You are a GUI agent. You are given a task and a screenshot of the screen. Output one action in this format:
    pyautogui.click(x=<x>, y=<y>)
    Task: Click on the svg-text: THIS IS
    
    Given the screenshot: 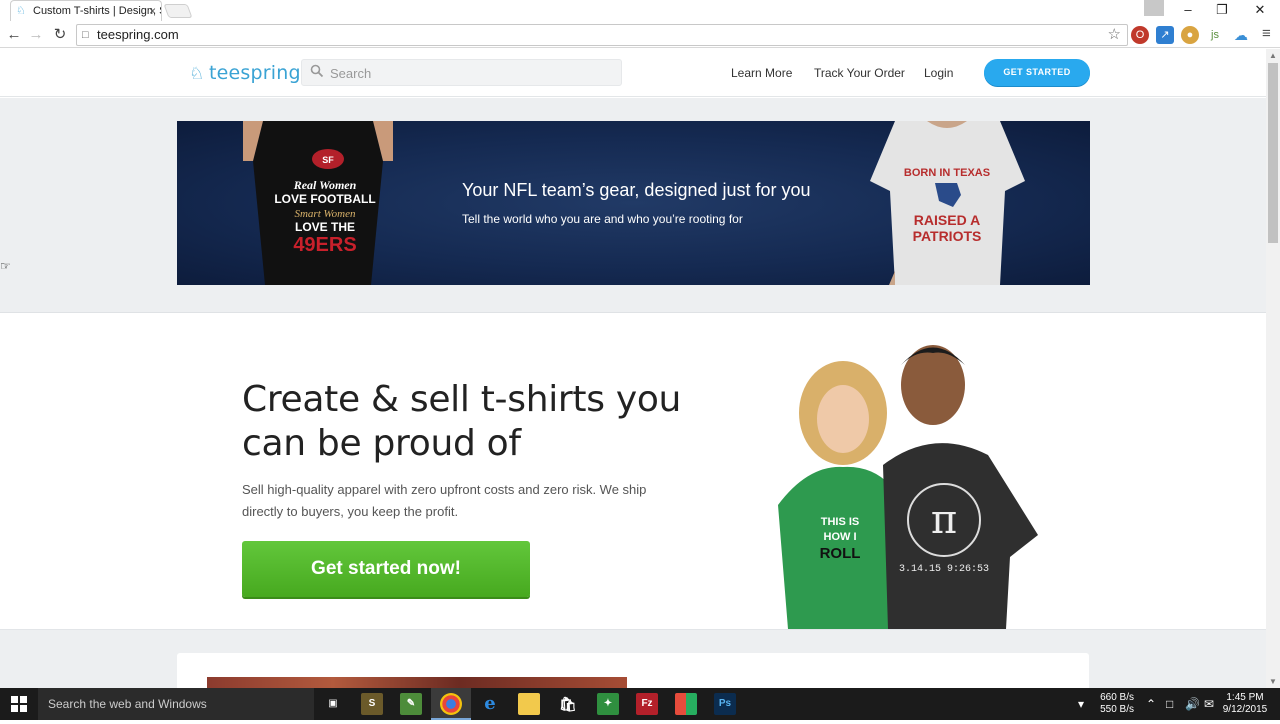 What is the action you would take?
    pyautogui.click(x=840, y=522)
    